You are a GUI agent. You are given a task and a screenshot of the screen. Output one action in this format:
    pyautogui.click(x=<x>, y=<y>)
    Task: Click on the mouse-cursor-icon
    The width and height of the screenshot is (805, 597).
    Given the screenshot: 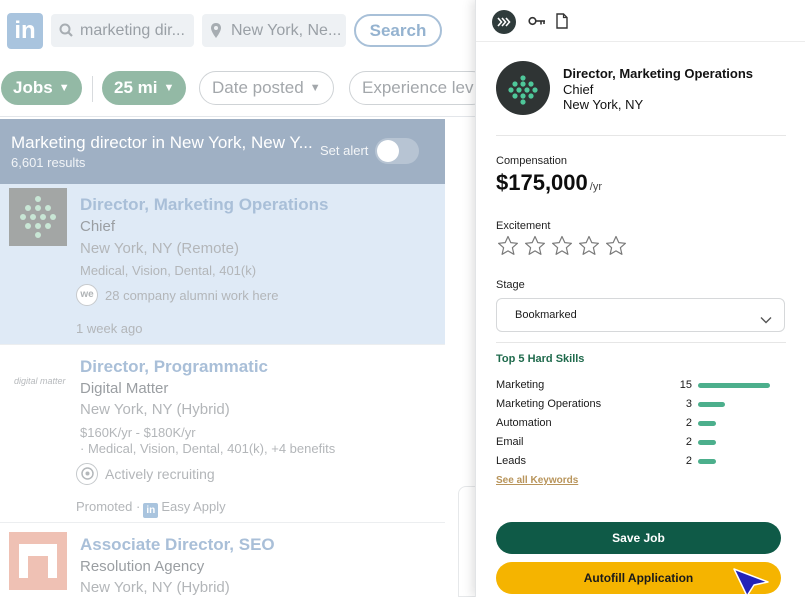 What is the action you would take?
    pyautogui.click(x=751, y=582)
    